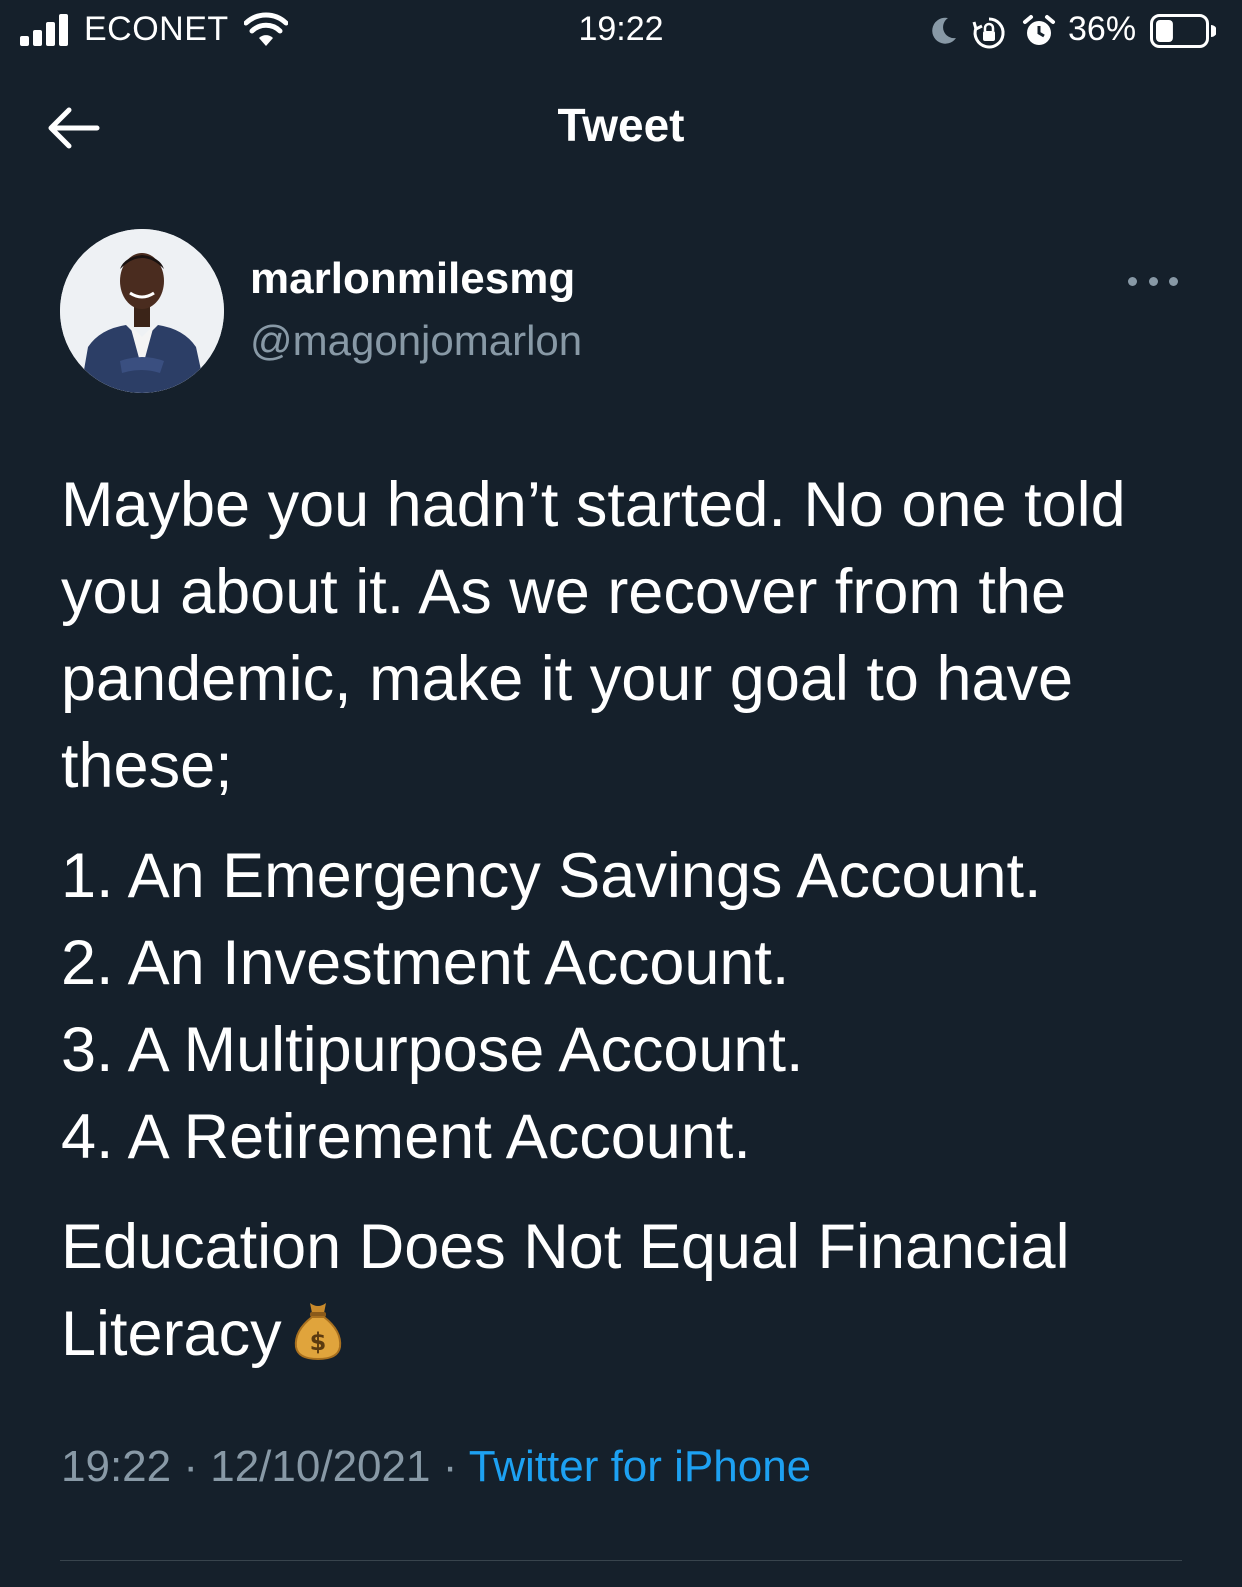 Image resolution: width=1242 pixels, height=1587 pixels. I want to click on page-title: Tweet, so click(621, 125).